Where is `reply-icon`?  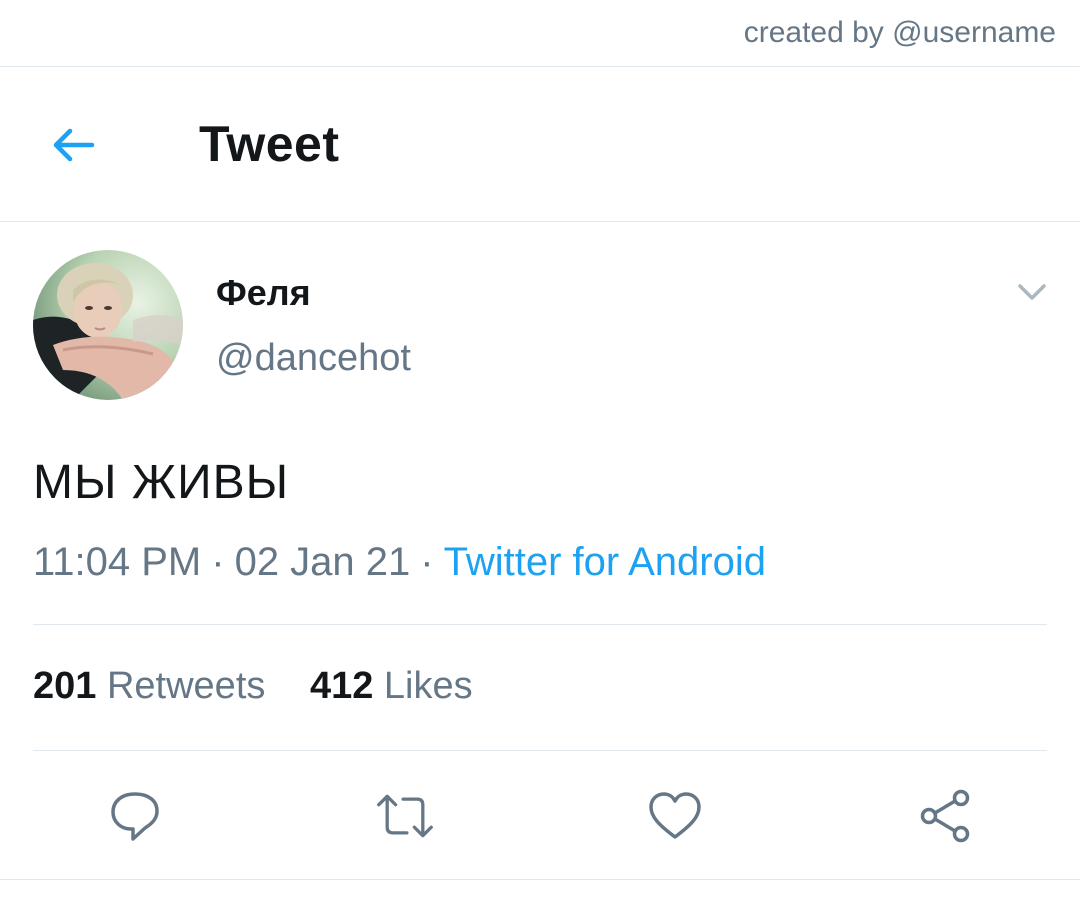
reply-icon is located at coordinates (135, 816).